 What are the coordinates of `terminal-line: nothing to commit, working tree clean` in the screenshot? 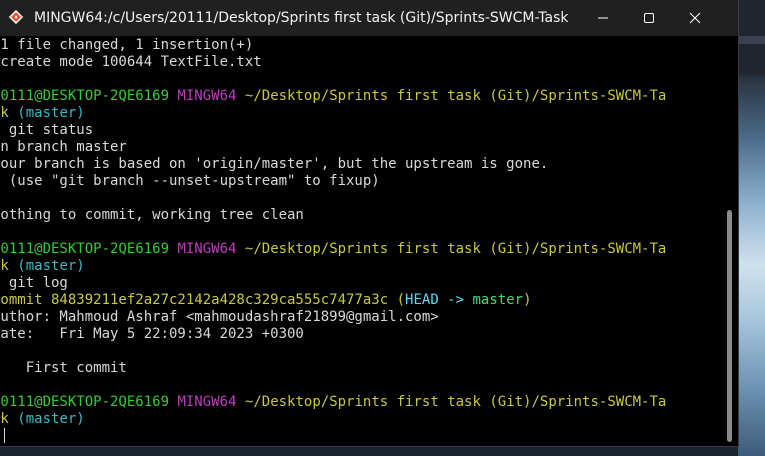 It's located at (152, 215).